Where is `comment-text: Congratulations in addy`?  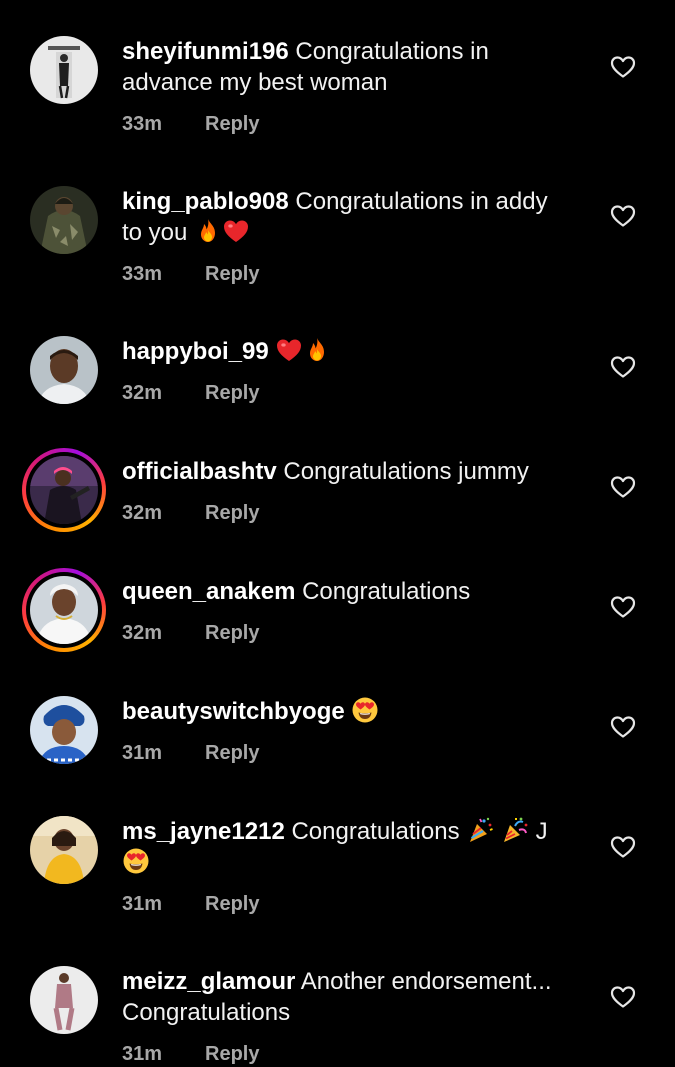 comment-text: Congratulations in addy is located at coordinates (421, 201).